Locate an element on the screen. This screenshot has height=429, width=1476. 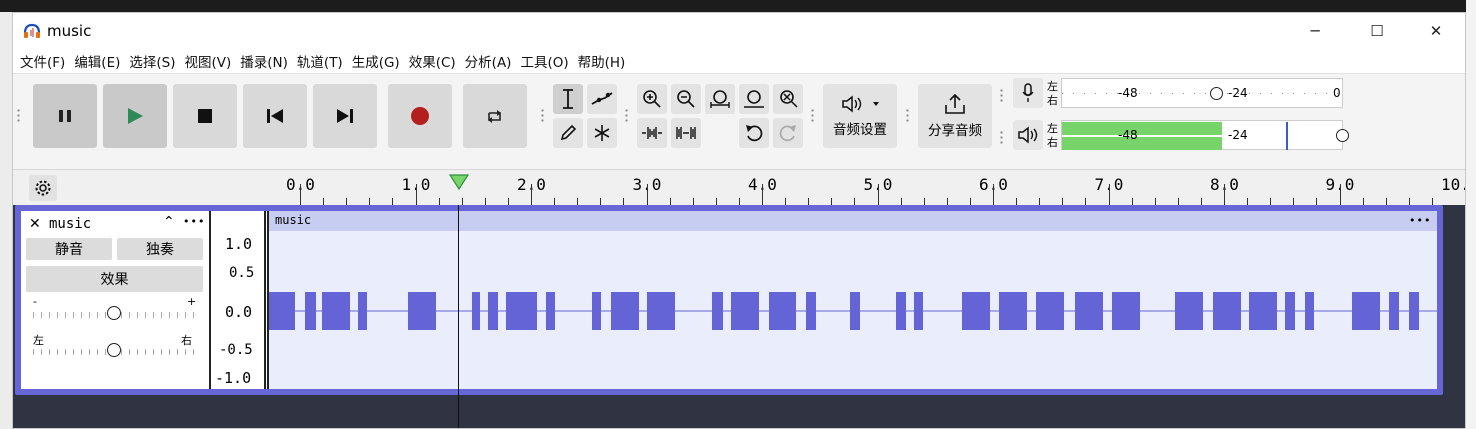
close-button: ✕ is located at coordinates (1436, 31).